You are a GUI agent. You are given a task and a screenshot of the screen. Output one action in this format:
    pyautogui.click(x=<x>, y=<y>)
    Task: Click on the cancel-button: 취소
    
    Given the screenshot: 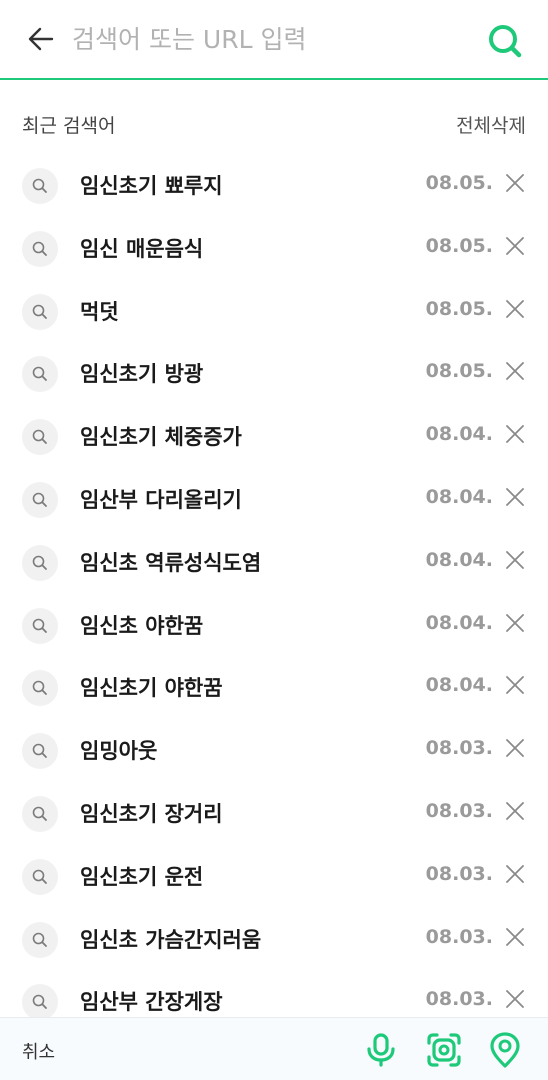 What is the action you would take?
    pyautogui.click(x=38, y=1051)
    